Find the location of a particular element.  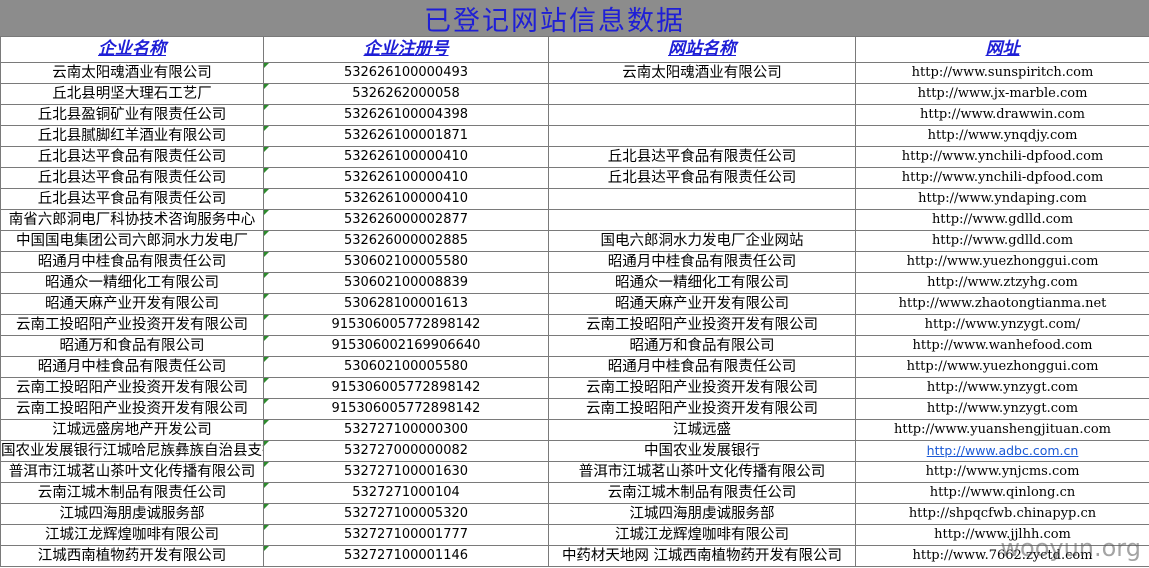

cell-url: http://www.ynjcms.com is located at coordinates (1002, 472).